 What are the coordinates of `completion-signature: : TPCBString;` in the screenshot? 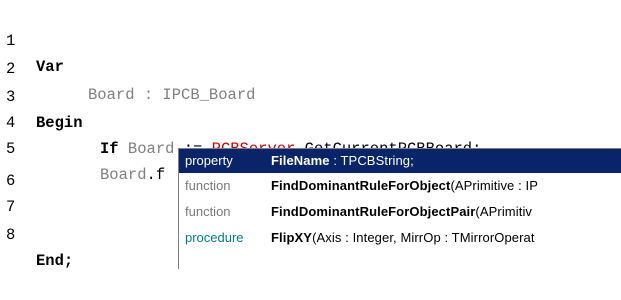 It's located at (371, 160).